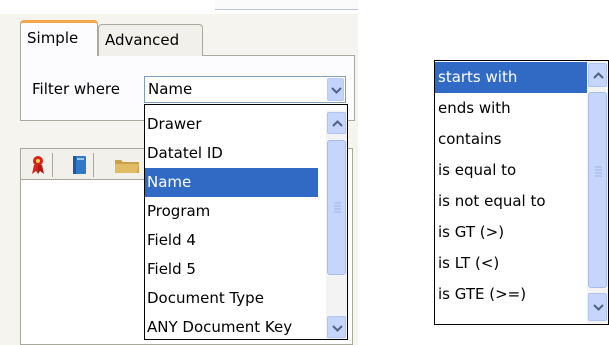 This screenshot has width=609, height=345. I want to click on field-combobox-value: Name, so click(170, 89).